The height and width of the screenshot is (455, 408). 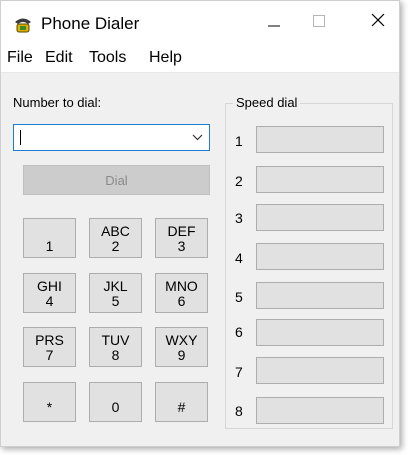 I want to click on key-letters: TUV, so click(x=115, y=340).